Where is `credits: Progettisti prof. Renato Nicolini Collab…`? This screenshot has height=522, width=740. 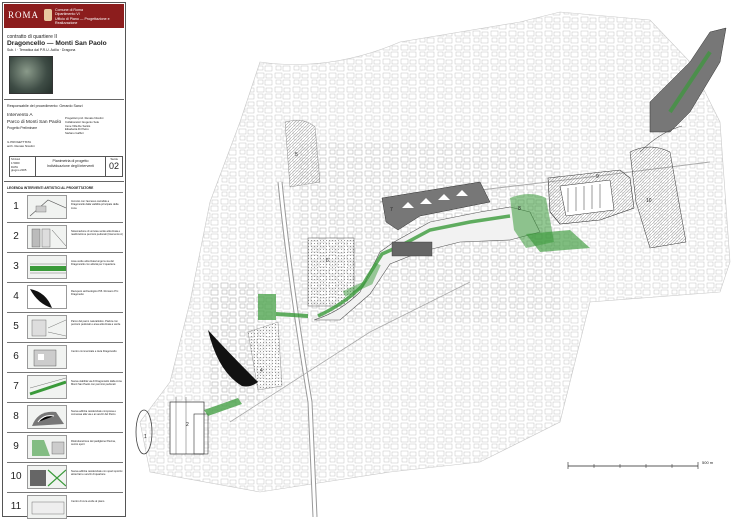 credits: Progettisti prof. Renato Nicolini Collab… is located at coordinates (84, 126).